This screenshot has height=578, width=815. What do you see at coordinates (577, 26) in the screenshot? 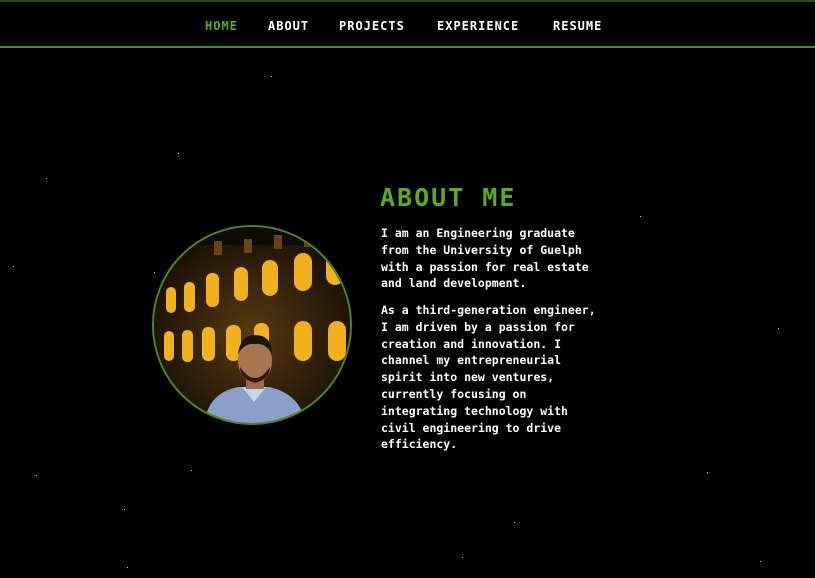
I see `nav-resume: RESUME` at bounding box center [577, 26].